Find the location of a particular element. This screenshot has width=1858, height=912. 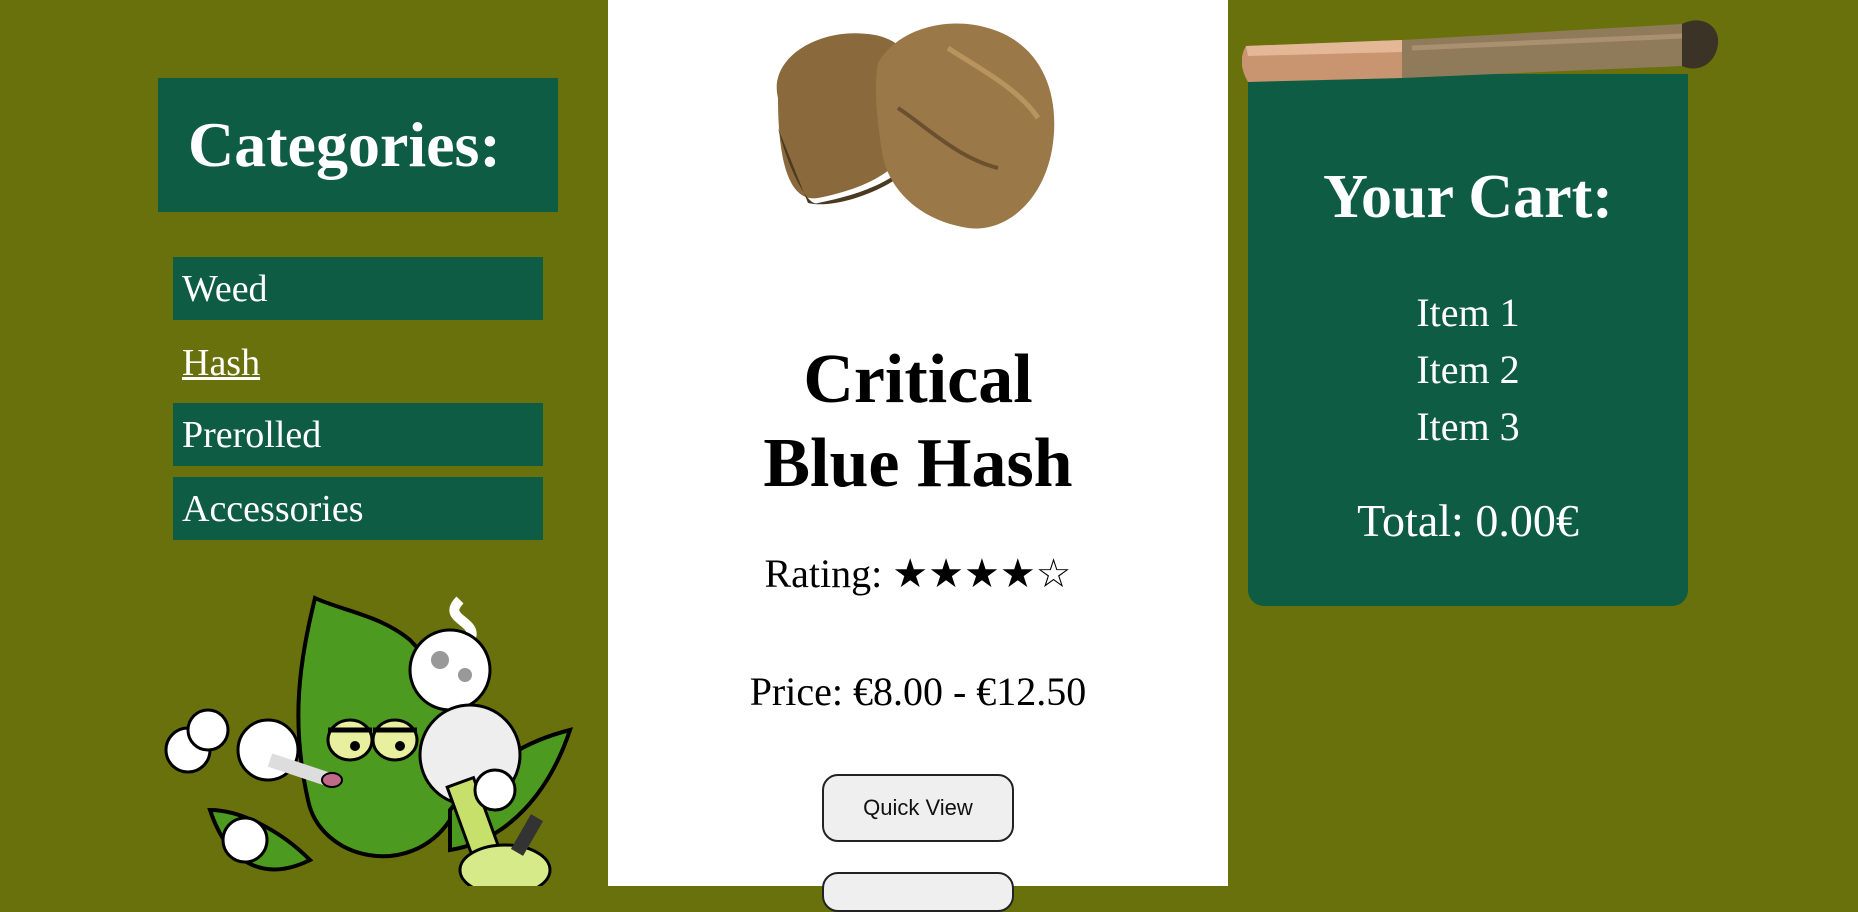

cart-item: Item 2 is located at coordinates (1468, 369).